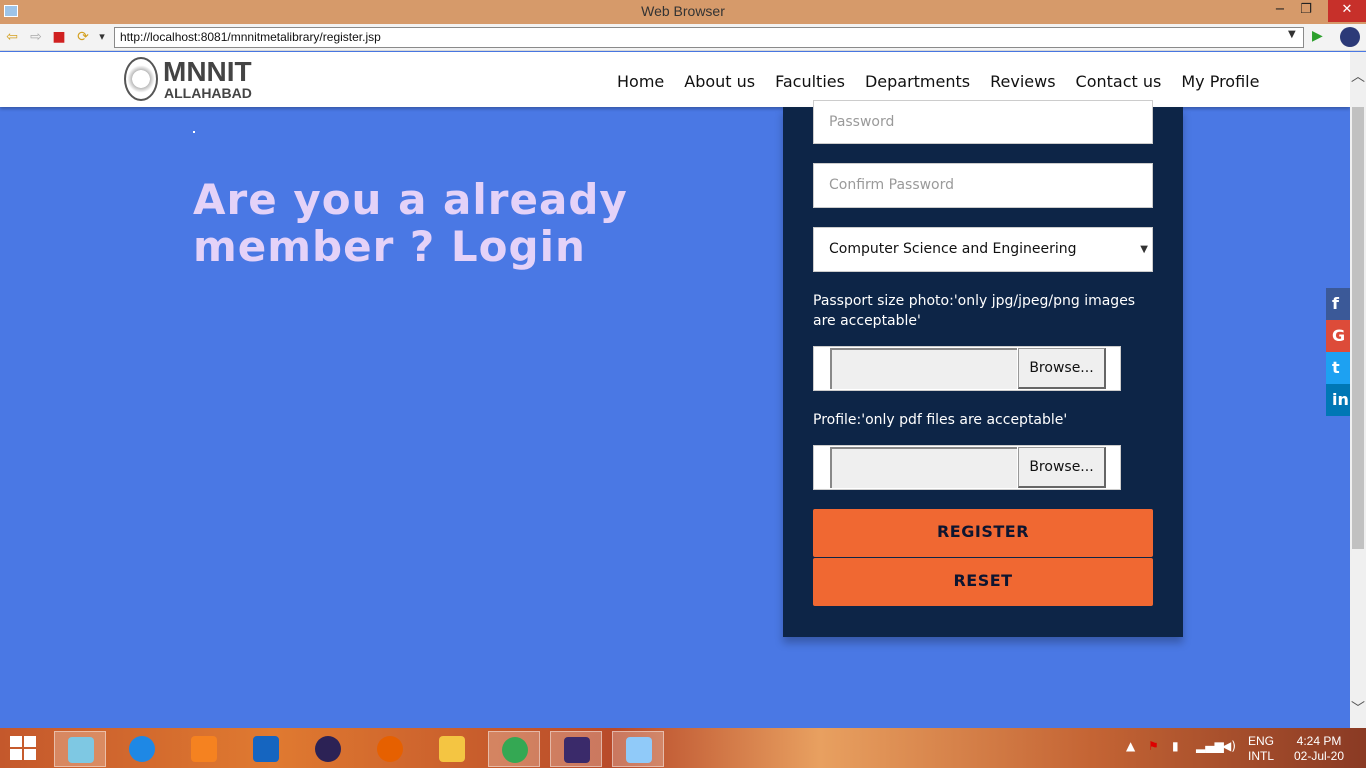 The image size is (1366, 768). Describe the element at coordinates (1350, 37) in the screenshot. I see `eclipse-browser-icon` at that location.